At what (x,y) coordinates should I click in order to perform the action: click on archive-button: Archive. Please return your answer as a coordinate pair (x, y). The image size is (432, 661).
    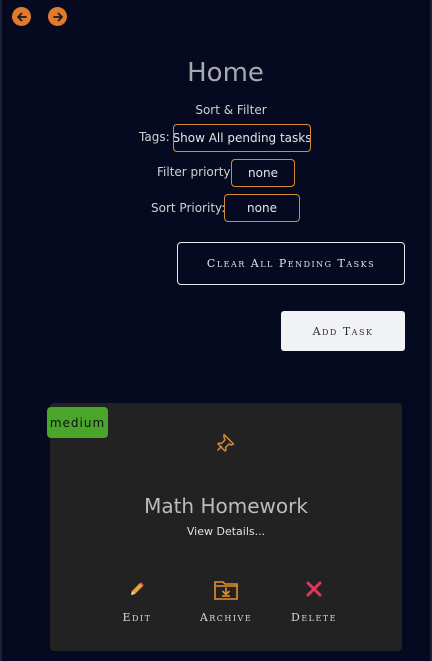
    Looking at the image, I should click on (226, 599).